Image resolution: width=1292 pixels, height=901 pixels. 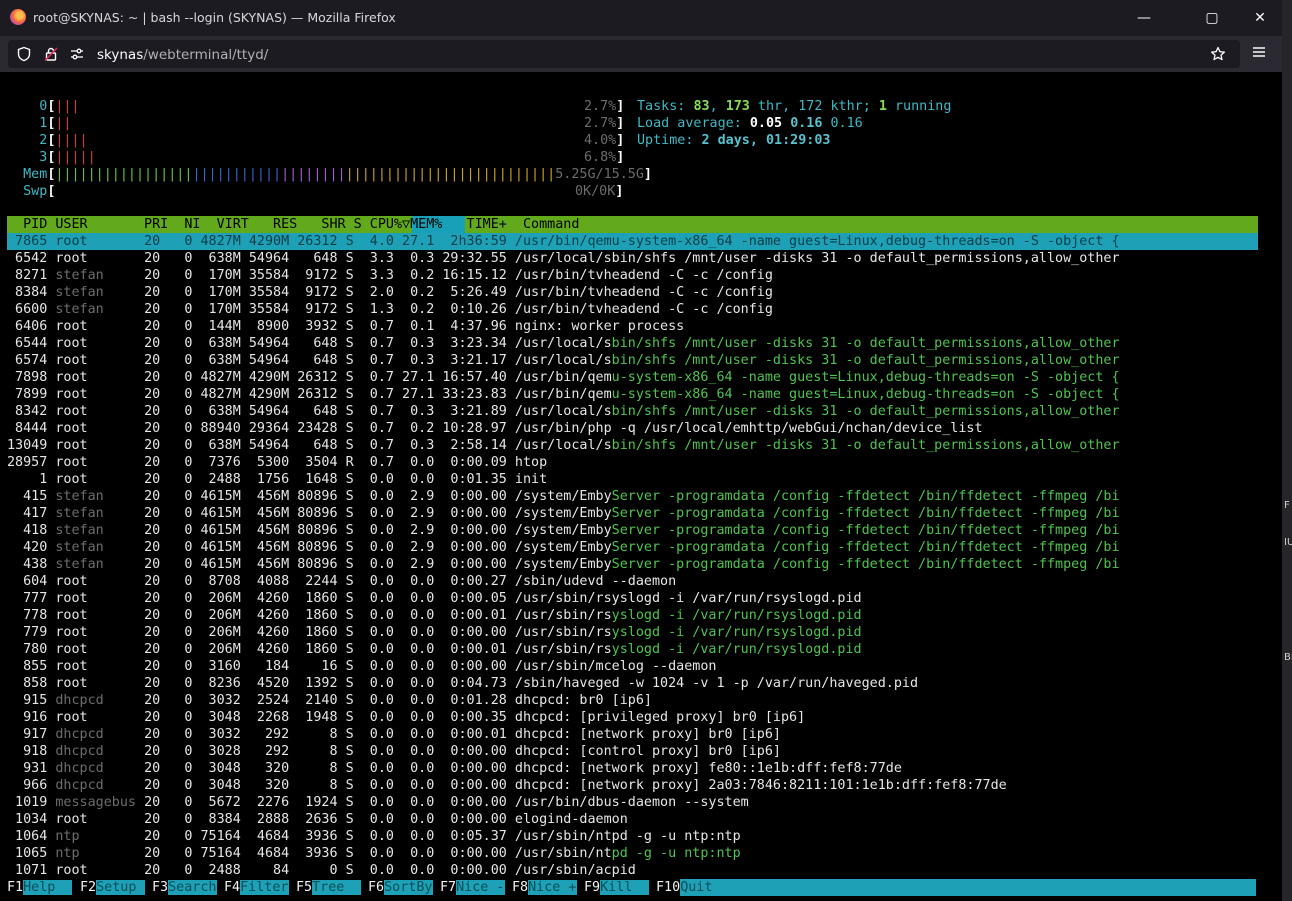 I want to click on f10-quit-key: F10Quit, so click(x=957, y=887).